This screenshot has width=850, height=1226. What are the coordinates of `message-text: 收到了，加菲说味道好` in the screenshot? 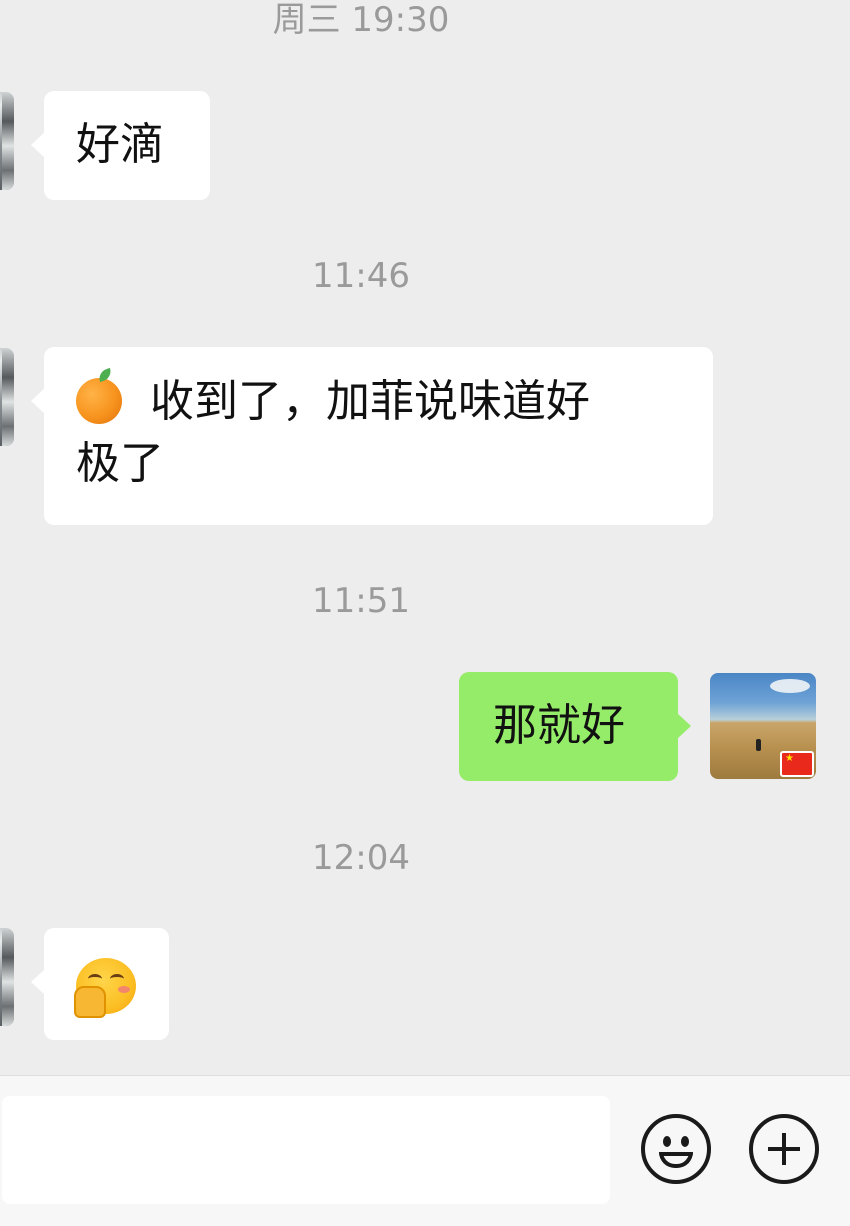 It's located at (370, 401).